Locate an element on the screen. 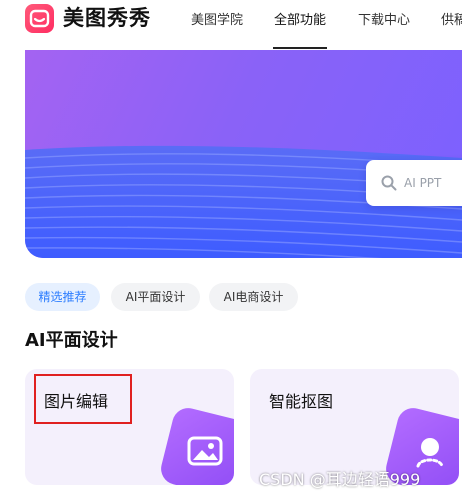 This screenshot has width=462, height=499. top-header: 美图秀秀 美图学院 全部功能 下载中心 供稿 is located at coordinates (231, 25).